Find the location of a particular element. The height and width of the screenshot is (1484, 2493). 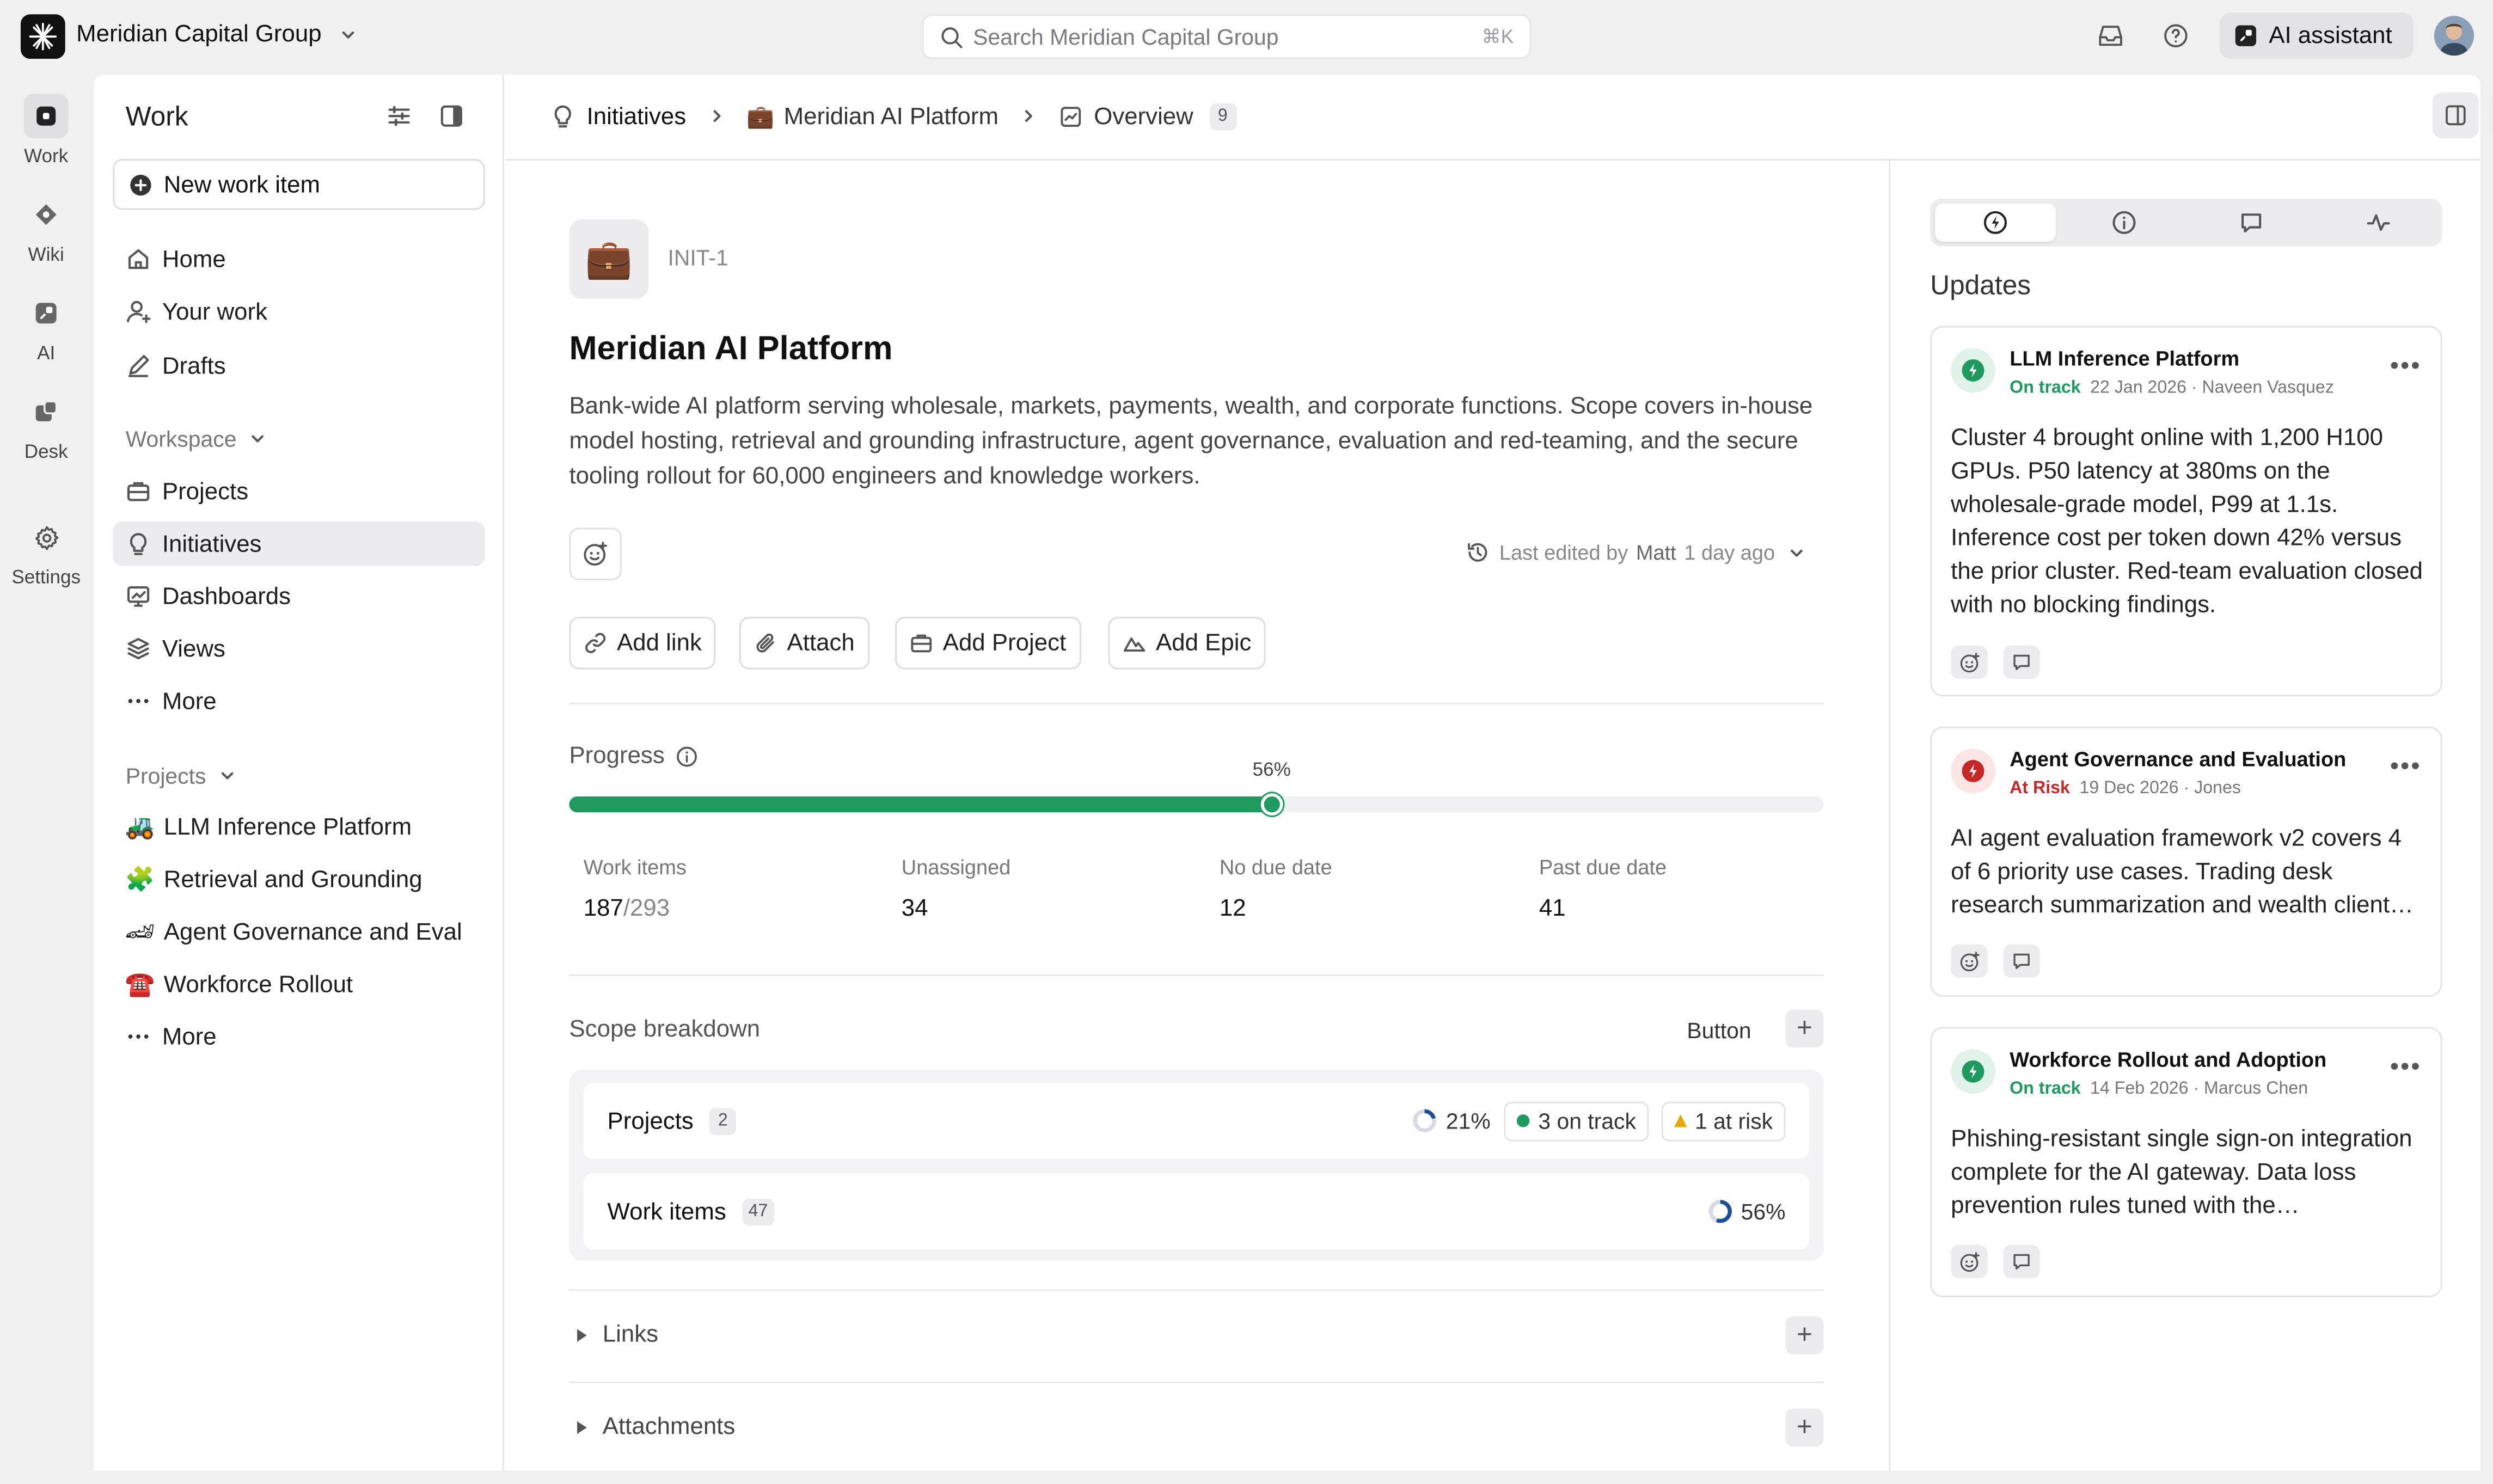

update-date-author: 14 Feb 2026 · Marcus Chen is located at coordinates (2199, 1089).